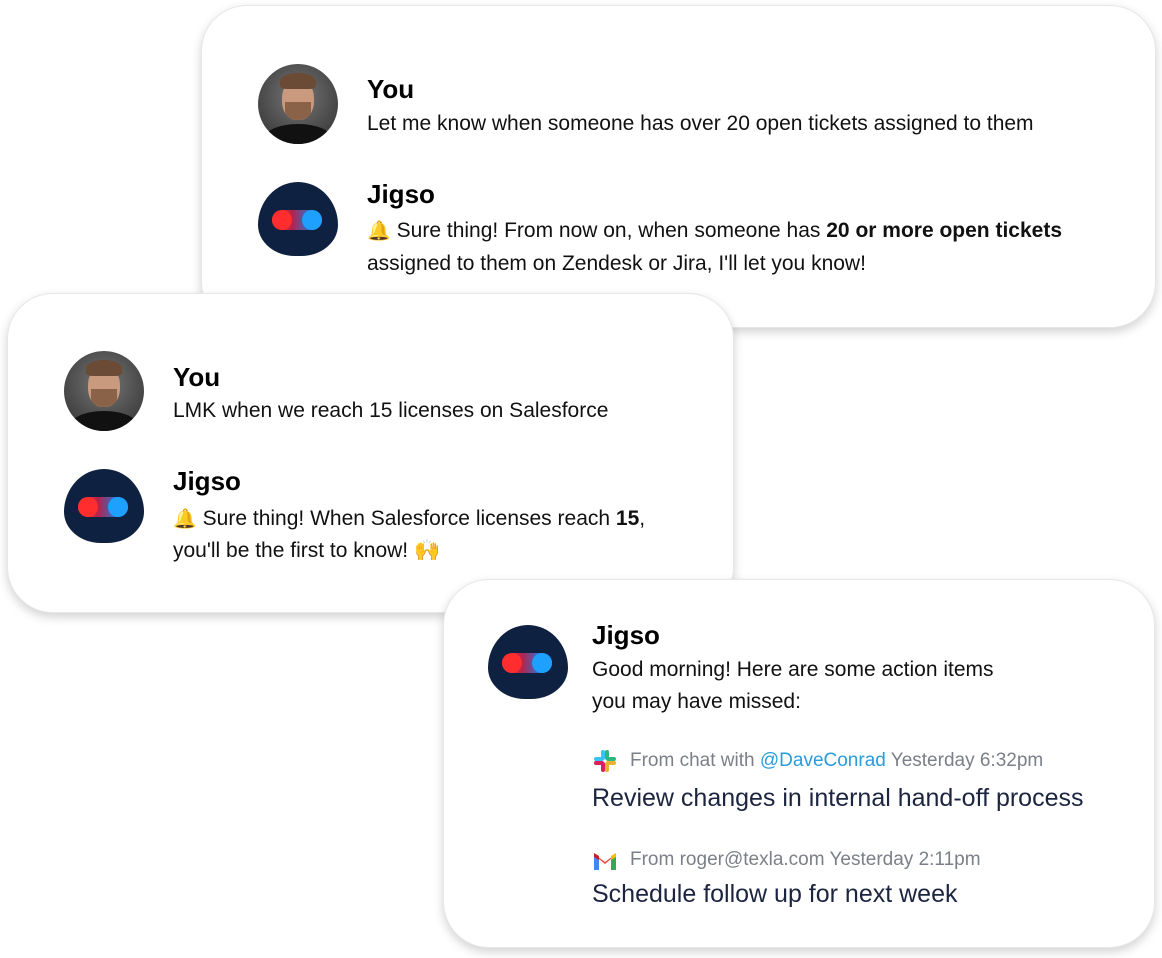 This screenshot has width=1162, height=958. Describe the element at coordinates (427, 550) in the screenshot. I see `raising-hands-emoji: 🙌` at that location.